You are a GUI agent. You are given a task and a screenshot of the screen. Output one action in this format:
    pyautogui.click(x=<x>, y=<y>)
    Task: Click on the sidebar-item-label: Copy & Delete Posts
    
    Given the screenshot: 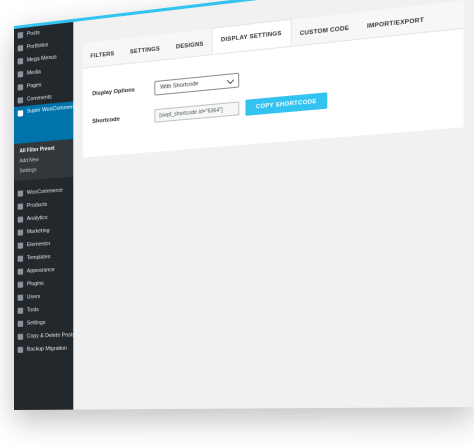 What is the action you would take?
    pyautogui.click(x=50, y=335)
    